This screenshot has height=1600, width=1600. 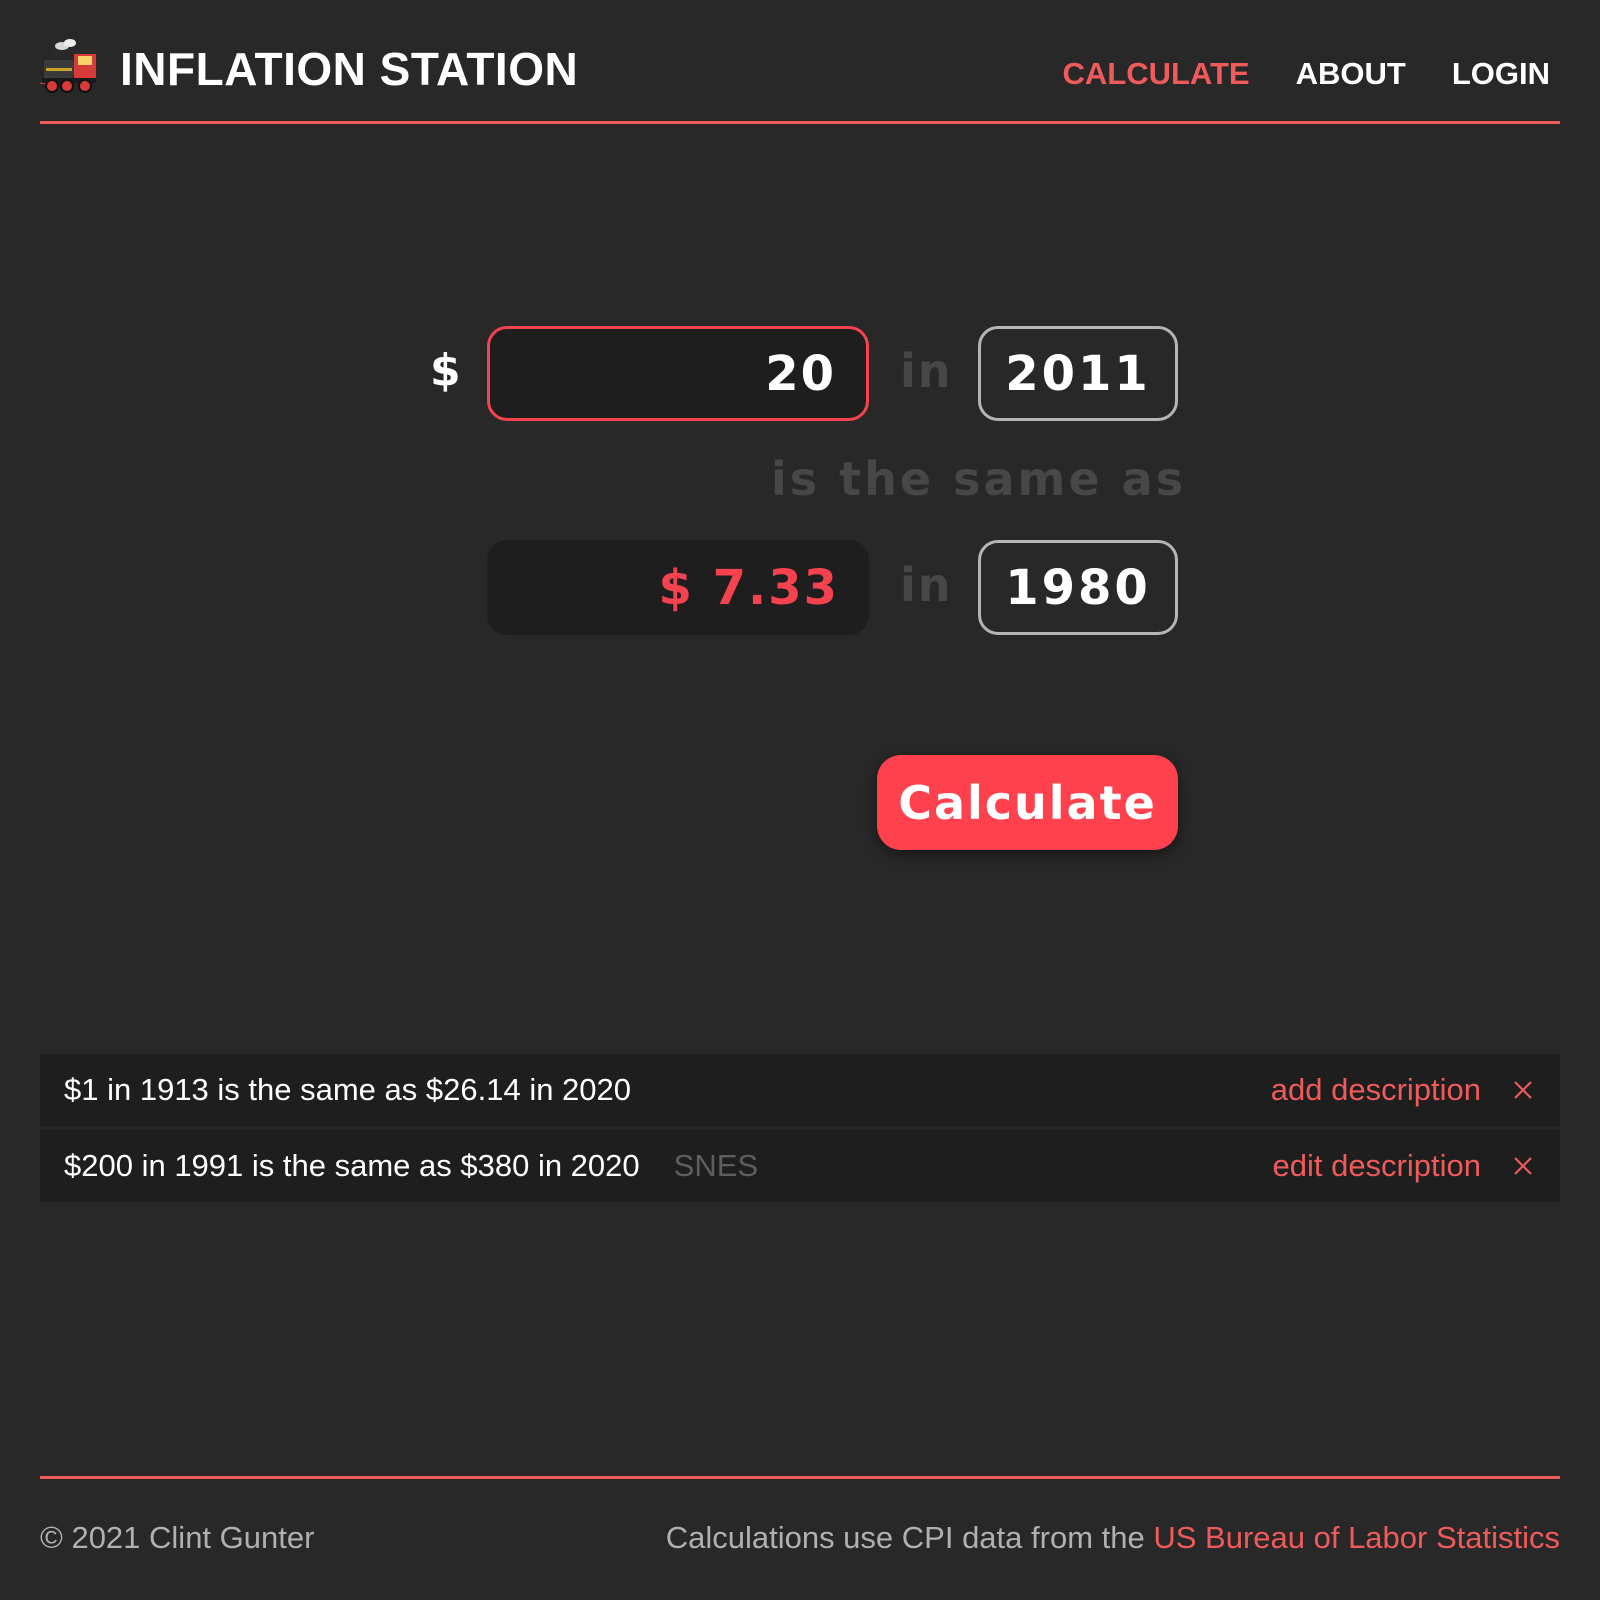 I want to click on nav-login: LOGIN, so click(x=1501, y=74).